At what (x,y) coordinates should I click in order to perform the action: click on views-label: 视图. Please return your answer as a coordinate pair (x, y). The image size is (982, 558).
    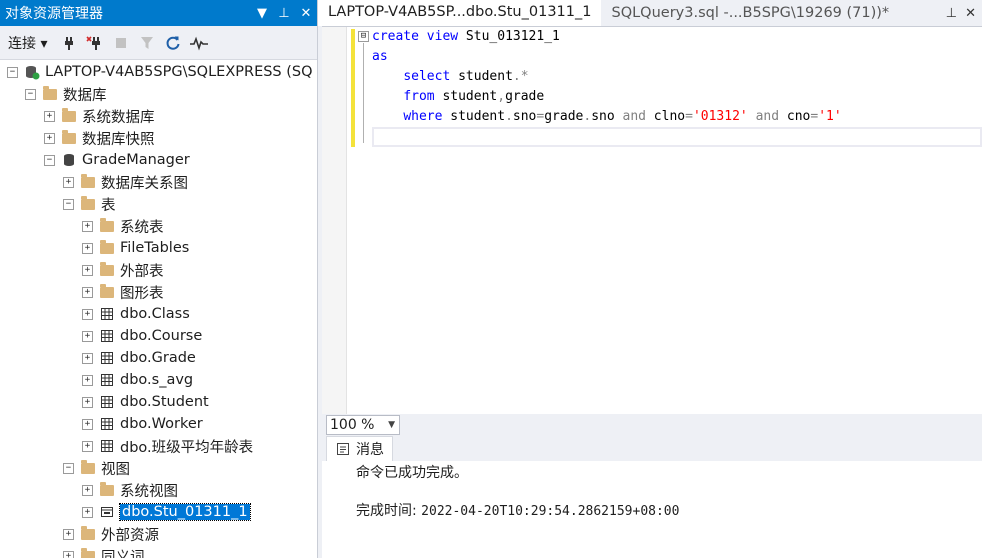
    Looking at the image, I should click on (115, 469).